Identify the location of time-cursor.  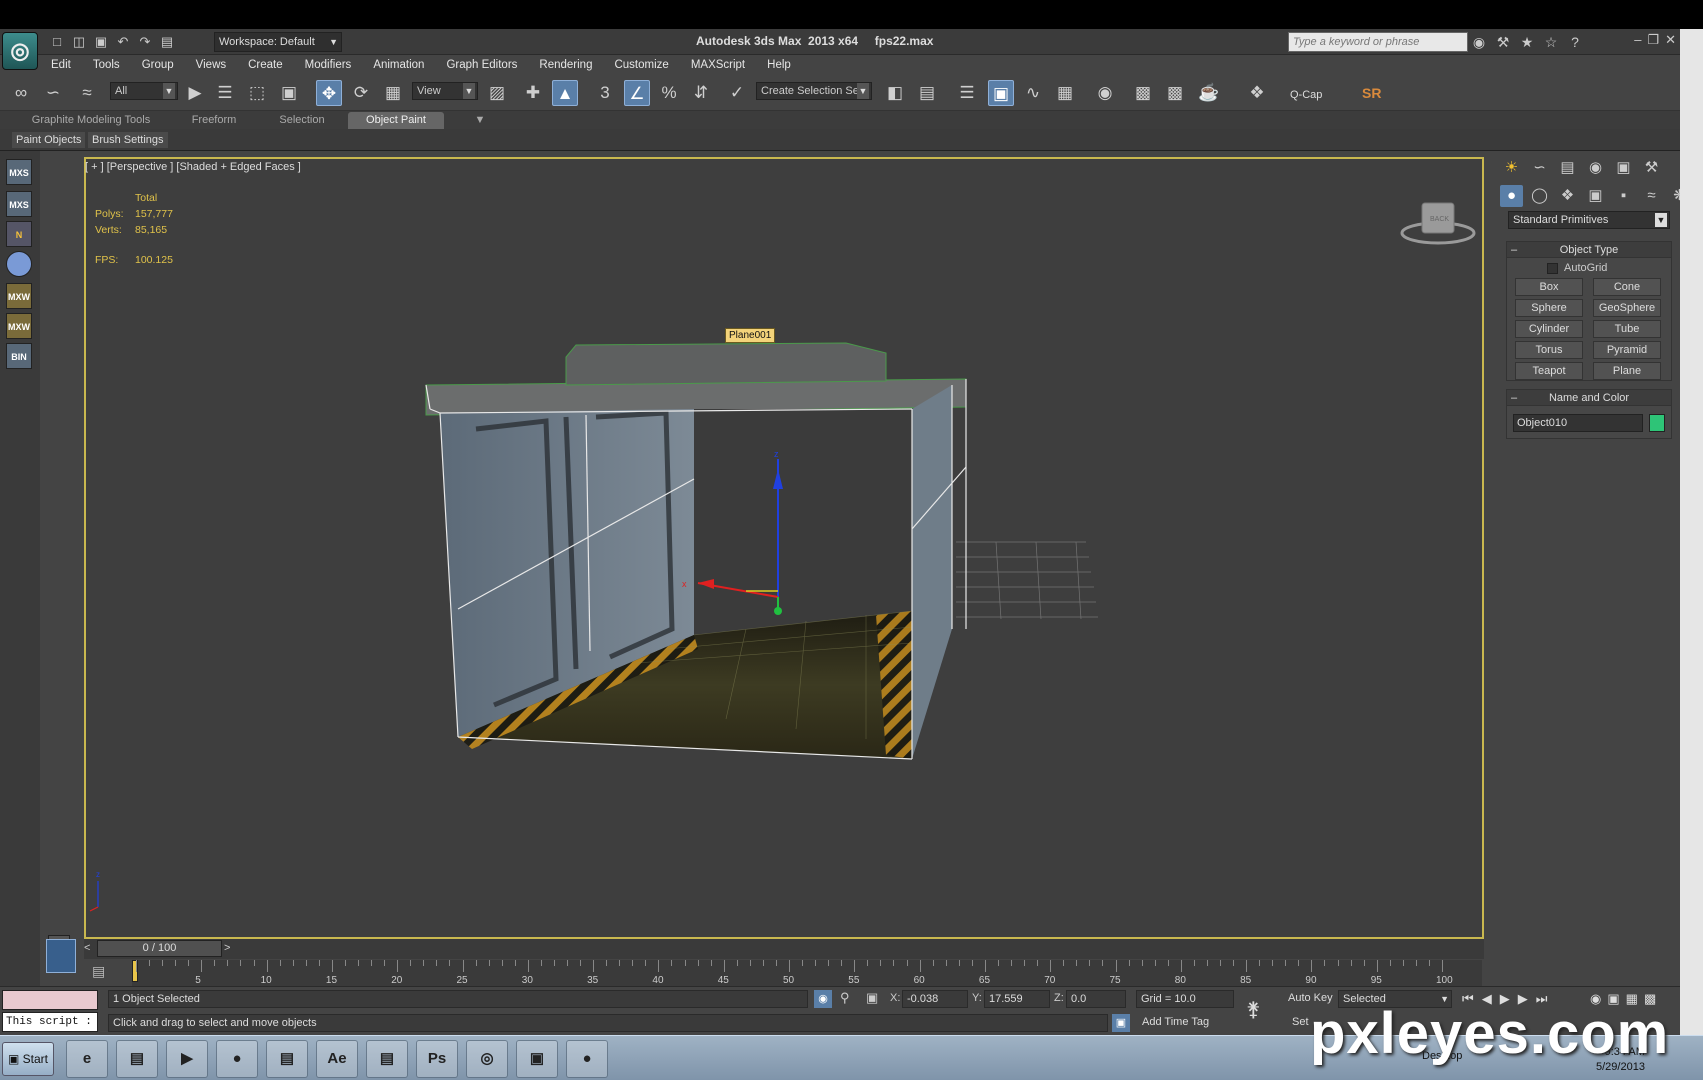
(135, 971).